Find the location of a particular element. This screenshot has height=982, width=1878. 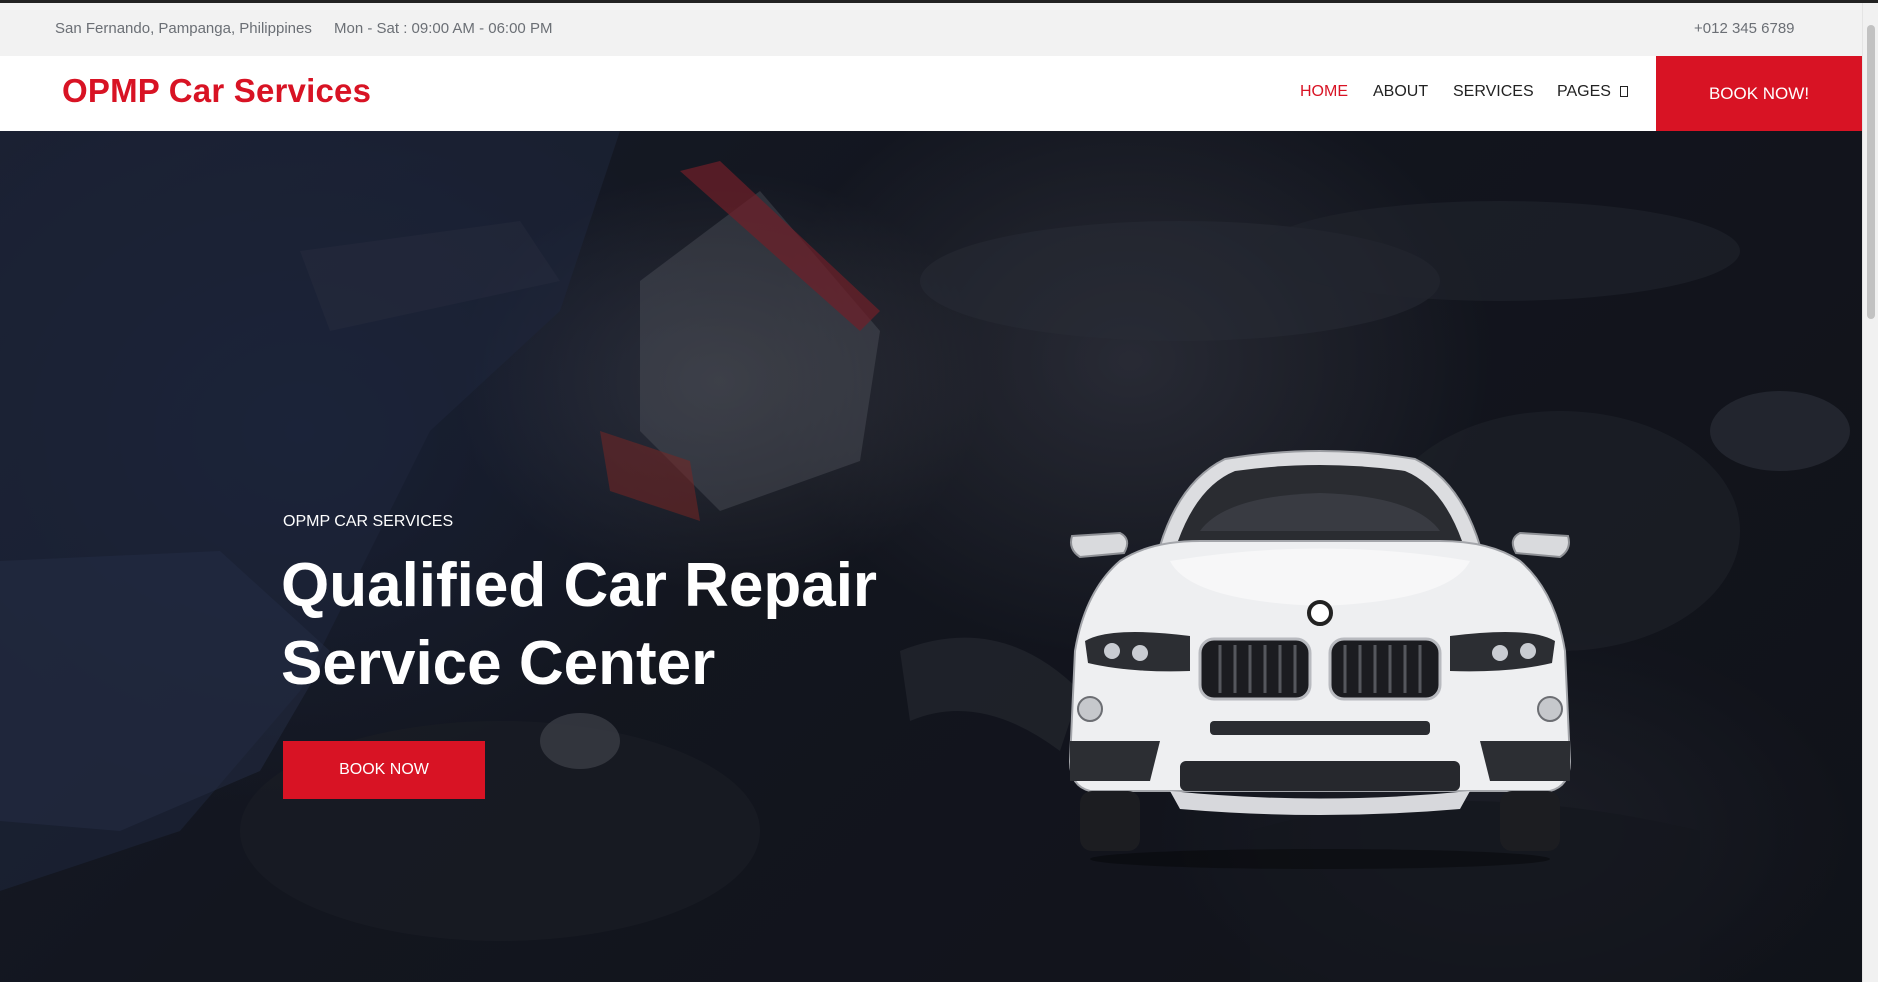

hero-kicker: OPMP CAR SERVICES is located at coordinates (368, 521).